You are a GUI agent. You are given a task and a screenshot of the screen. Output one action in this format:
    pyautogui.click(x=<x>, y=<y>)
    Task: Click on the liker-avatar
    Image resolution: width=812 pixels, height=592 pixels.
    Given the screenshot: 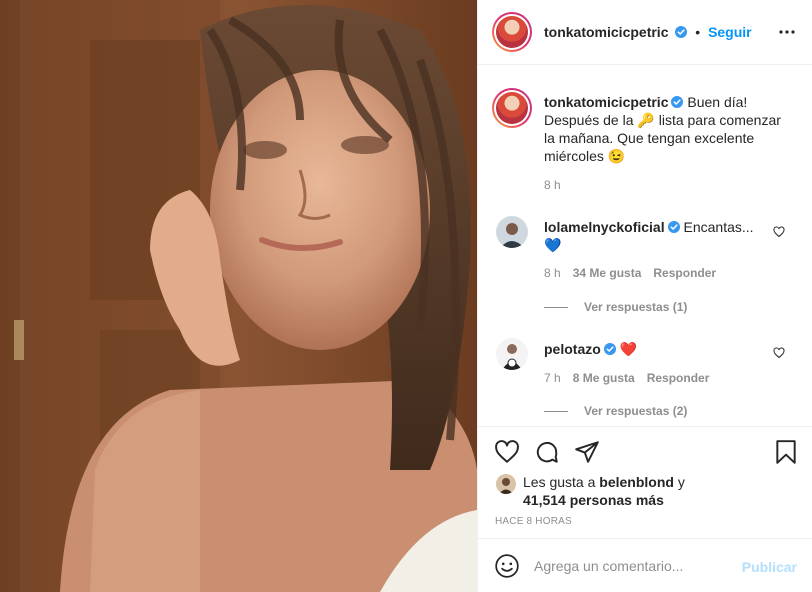 What is the action you would take?
    pyautogui.click(x=506, y=484)
    